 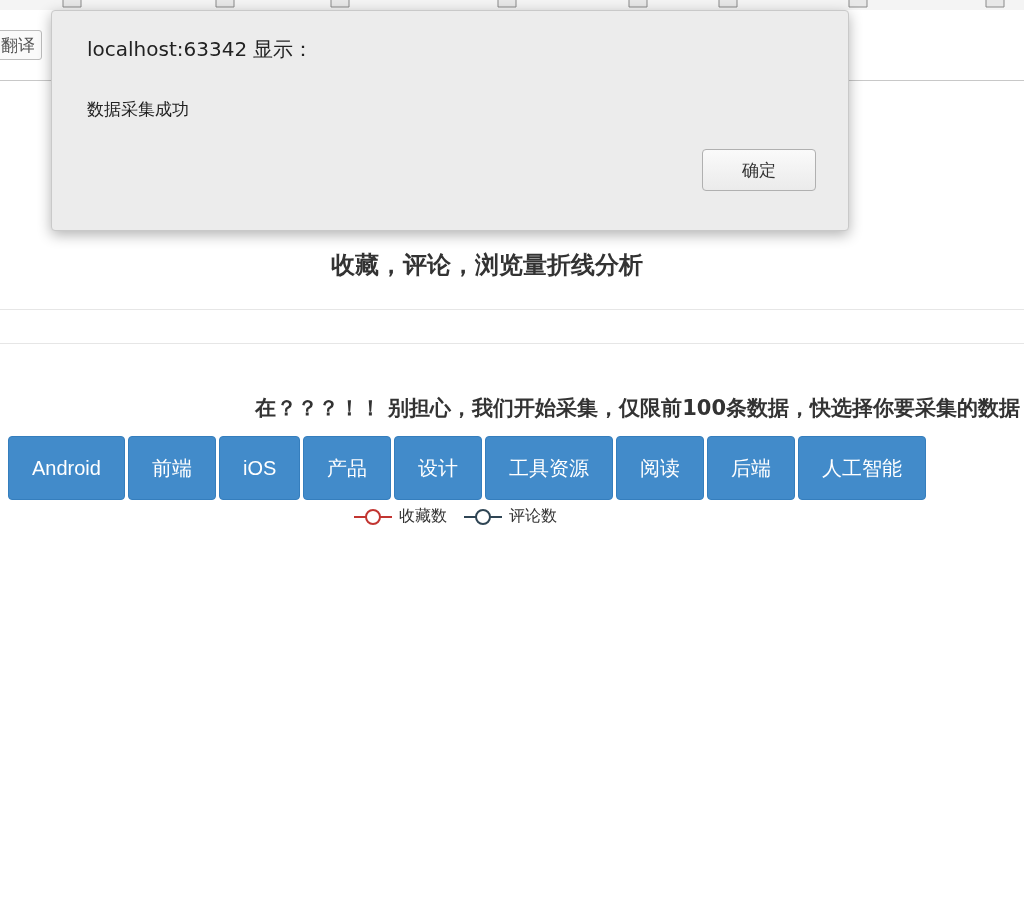 What do you see at coordinates (759, 170) in the screenshot?
I see `ok-button: 确定` at bounding box center [759, 170].